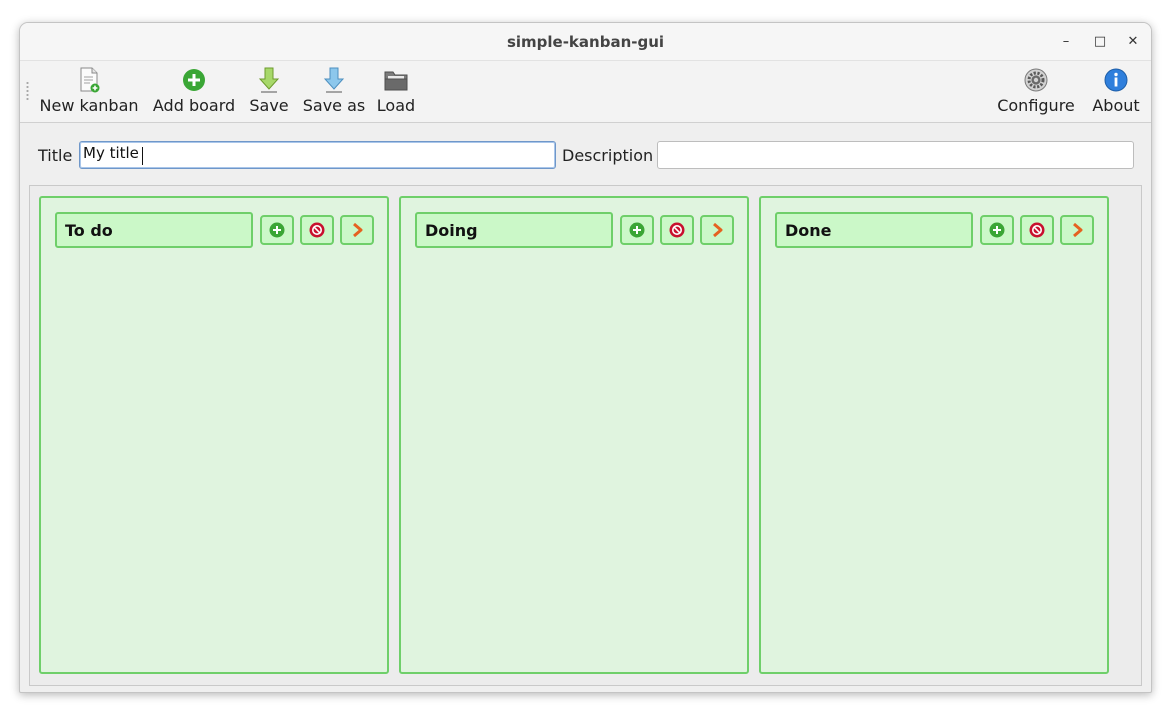 The width and height of the screenshot is (1172, 713). Describe the element at coordinates (1116, 80) in the screenshot. I see `info-icon` at that location.